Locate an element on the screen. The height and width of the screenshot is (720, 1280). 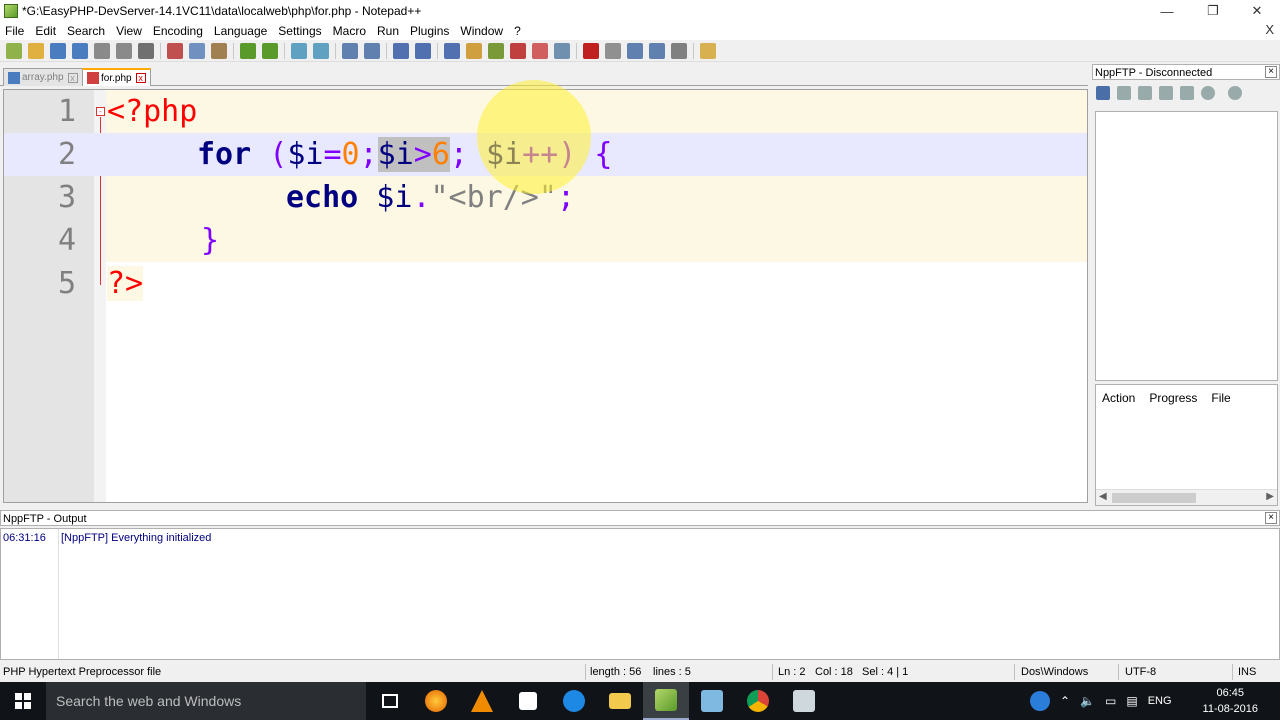
new-file-icon is located at coordinates (14, 50).